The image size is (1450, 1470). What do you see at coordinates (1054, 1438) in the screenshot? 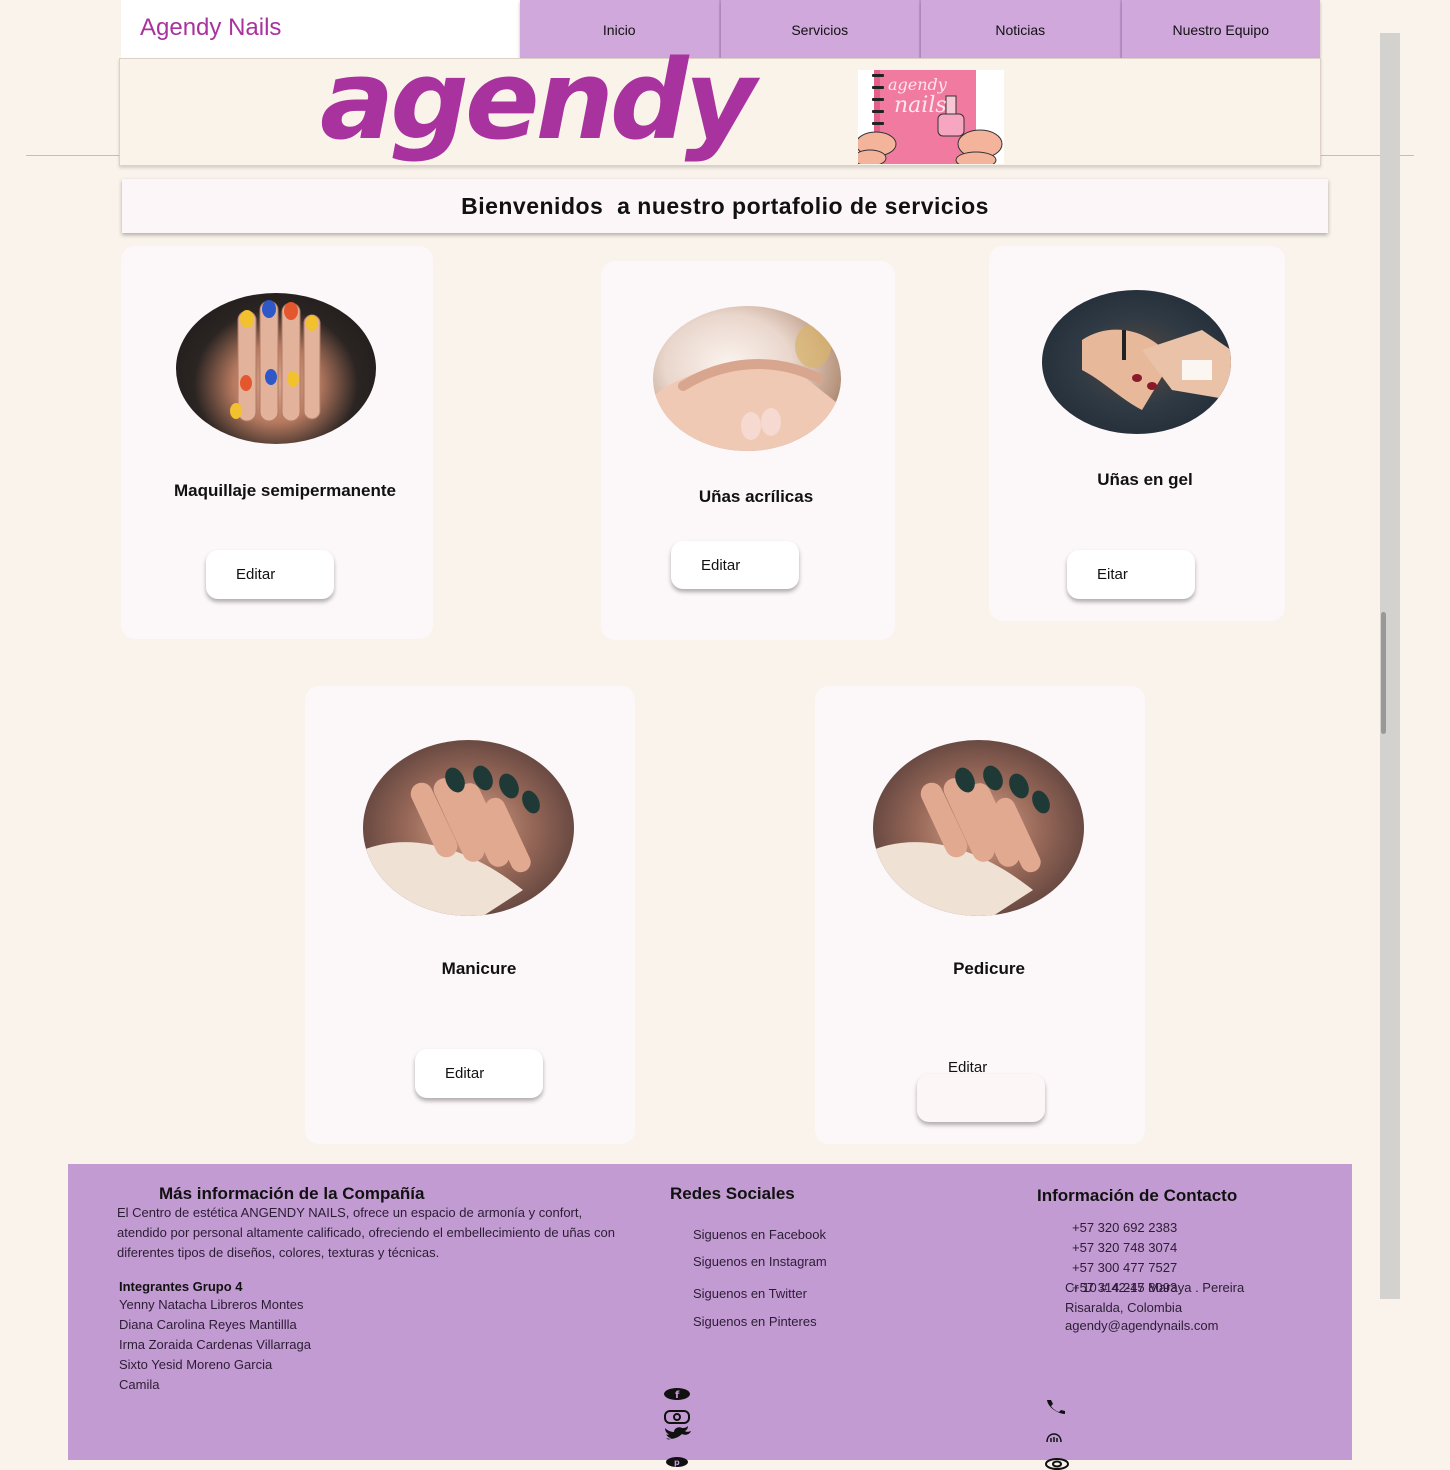
I see `hand-icon` at bounding box center [1054, 1438].